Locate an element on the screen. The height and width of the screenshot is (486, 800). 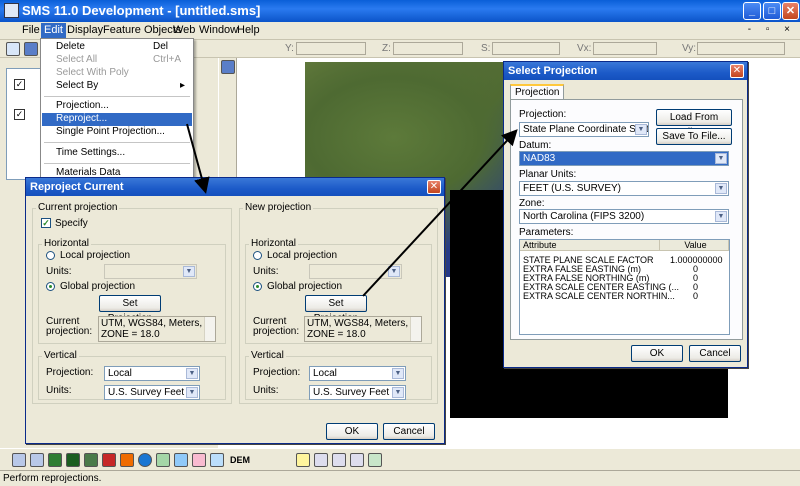
datum-select: NAD83 ▼ is located at coordinates (624, 158).